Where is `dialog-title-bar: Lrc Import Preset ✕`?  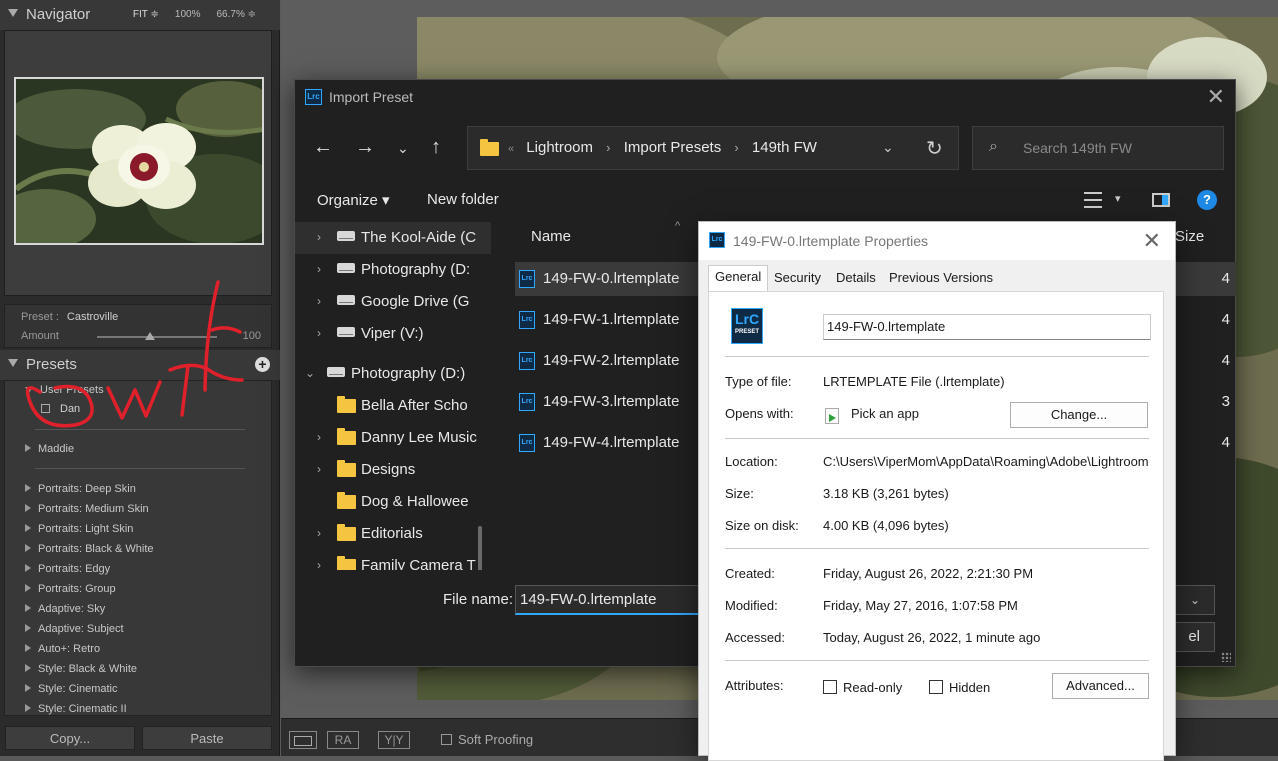 dialog-title-bar: Lrc Import Preset ✕ is located at coordinates (765, 97).